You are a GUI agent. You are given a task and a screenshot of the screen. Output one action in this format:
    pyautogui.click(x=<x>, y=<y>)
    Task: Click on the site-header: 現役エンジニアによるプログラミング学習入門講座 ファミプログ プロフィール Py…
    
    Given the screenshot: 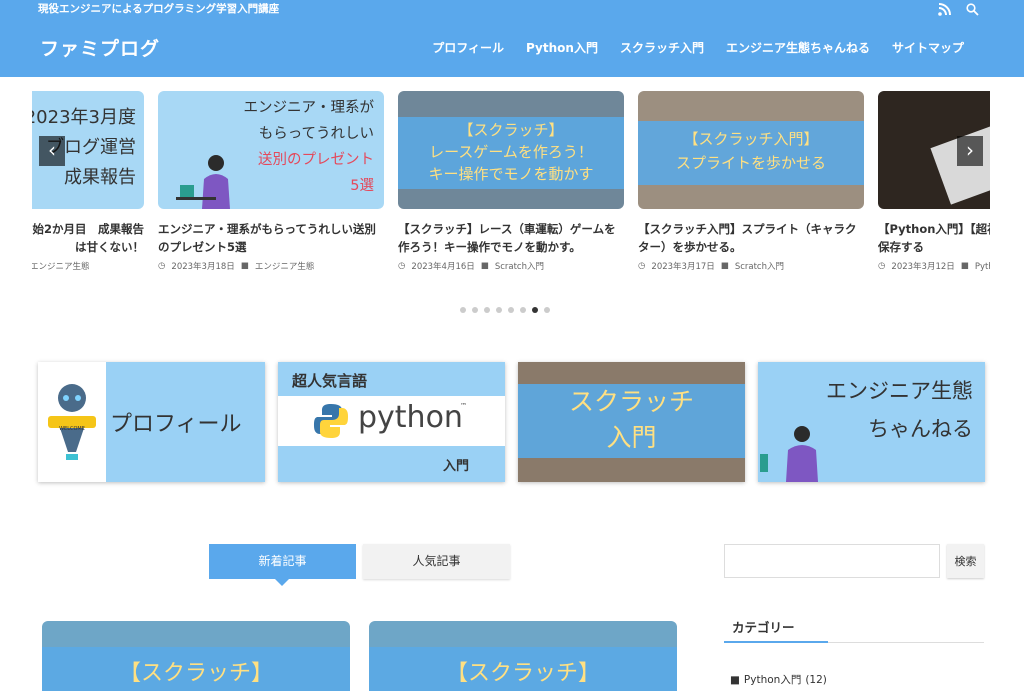 What is the action you would take?
    pyautogui.click(x=512, y=38)
    